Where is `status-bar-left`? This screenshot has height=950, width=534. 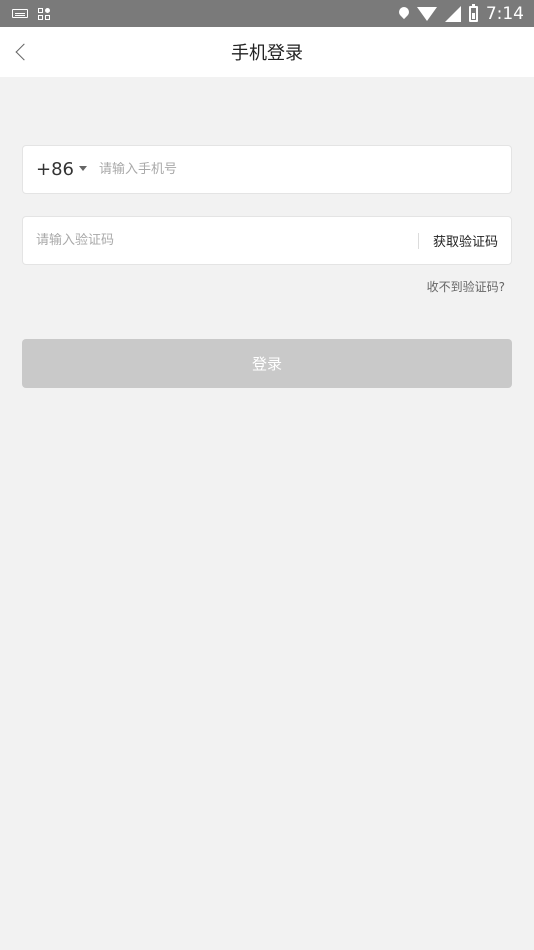 status-bar-left is located at coordinates (31, 13).